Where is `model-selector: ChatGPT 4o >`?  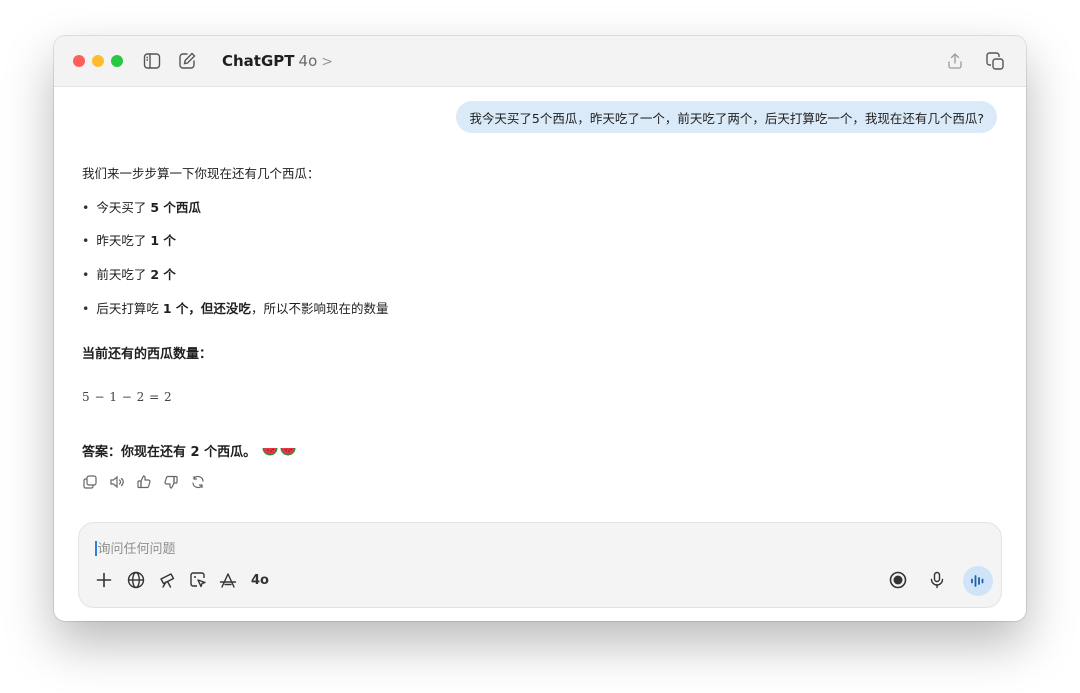
model-selector: ChatGPT 4o > is located at coordinates (277, 61).